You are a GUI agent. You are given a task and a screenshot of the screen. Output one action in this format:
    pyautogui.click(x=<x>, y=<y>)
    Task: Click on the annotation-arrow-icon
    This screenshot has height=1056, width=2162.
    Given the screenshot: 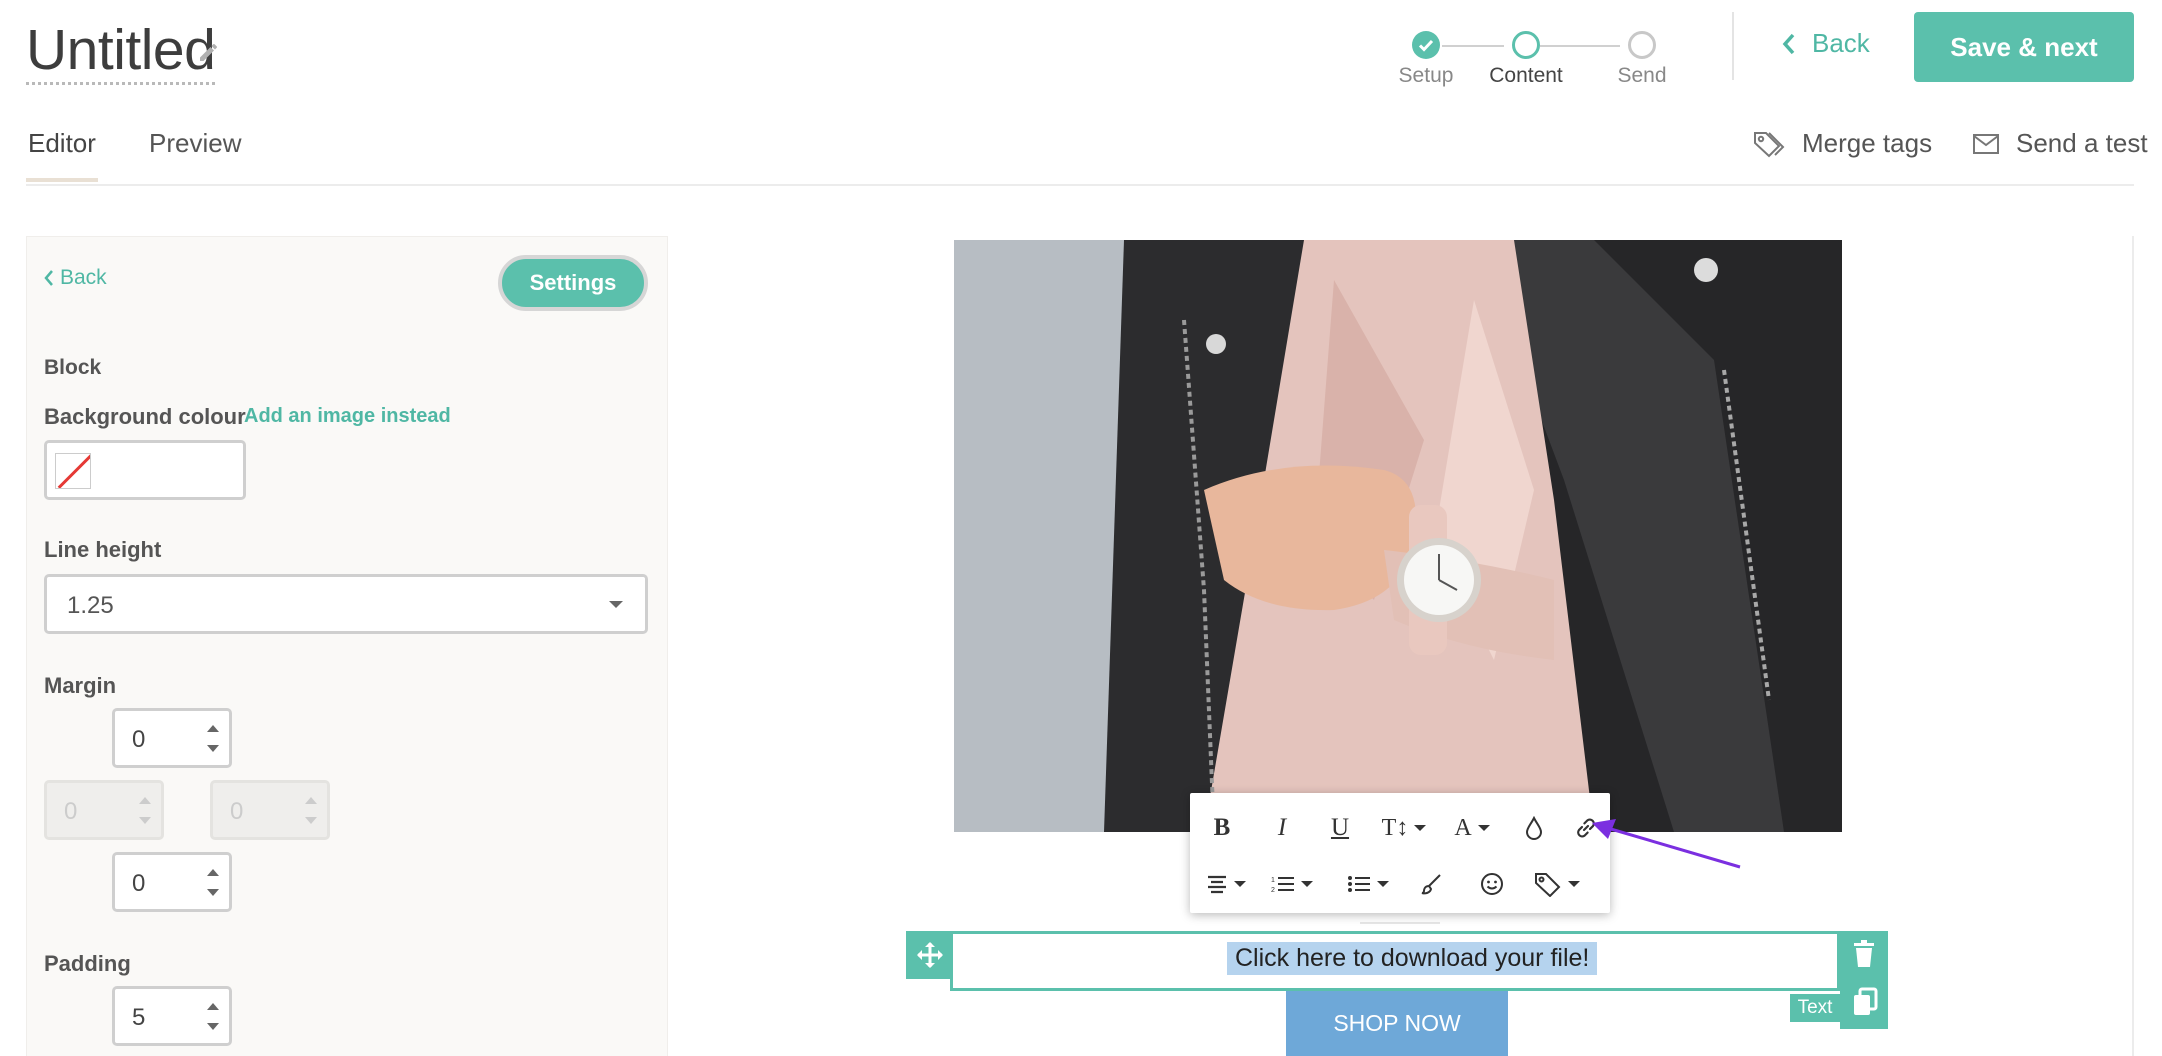 What is the action you would take?
    pyautogui.click(x=1666, y=844)
    